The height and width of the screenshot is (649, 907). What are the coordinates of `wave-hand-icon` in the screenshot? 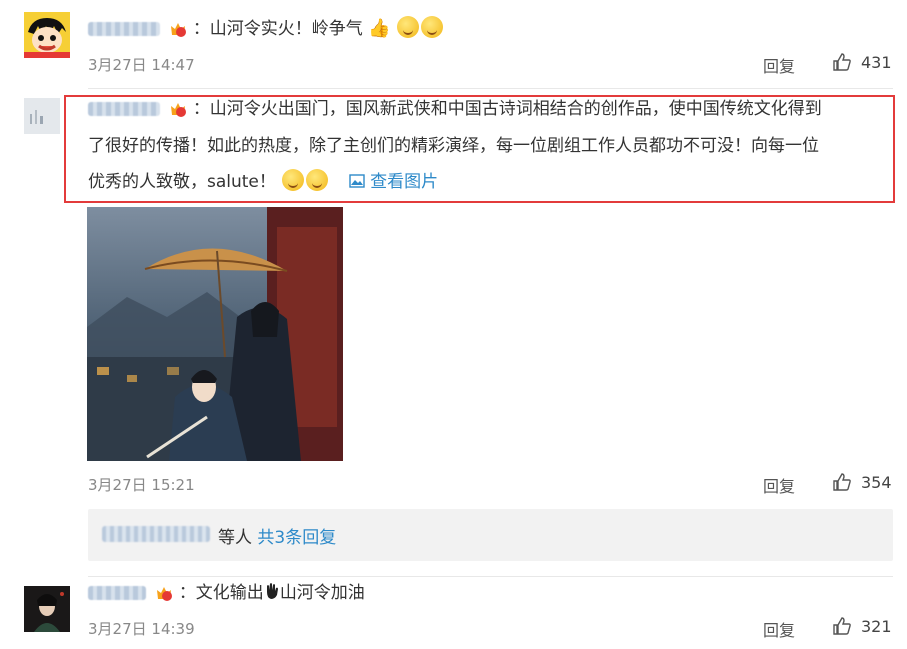 It's located at (272, 591).